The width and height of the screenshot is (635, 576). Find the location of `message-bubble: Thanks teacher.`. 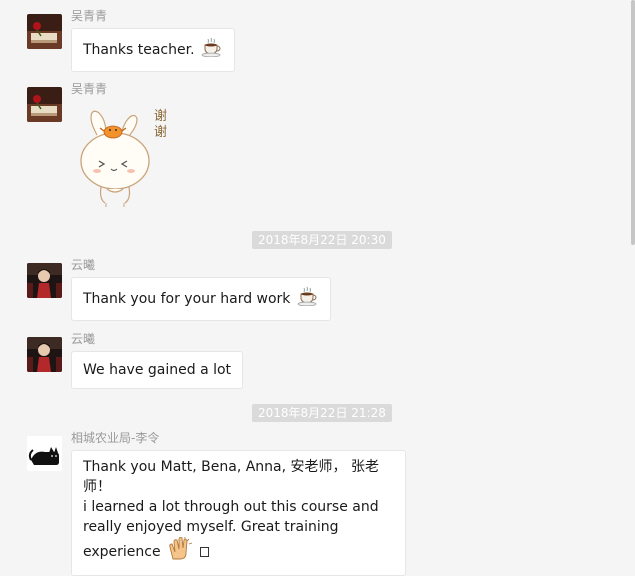

message-bubble: Thanks teacher. is located at coordinates (153, 50).